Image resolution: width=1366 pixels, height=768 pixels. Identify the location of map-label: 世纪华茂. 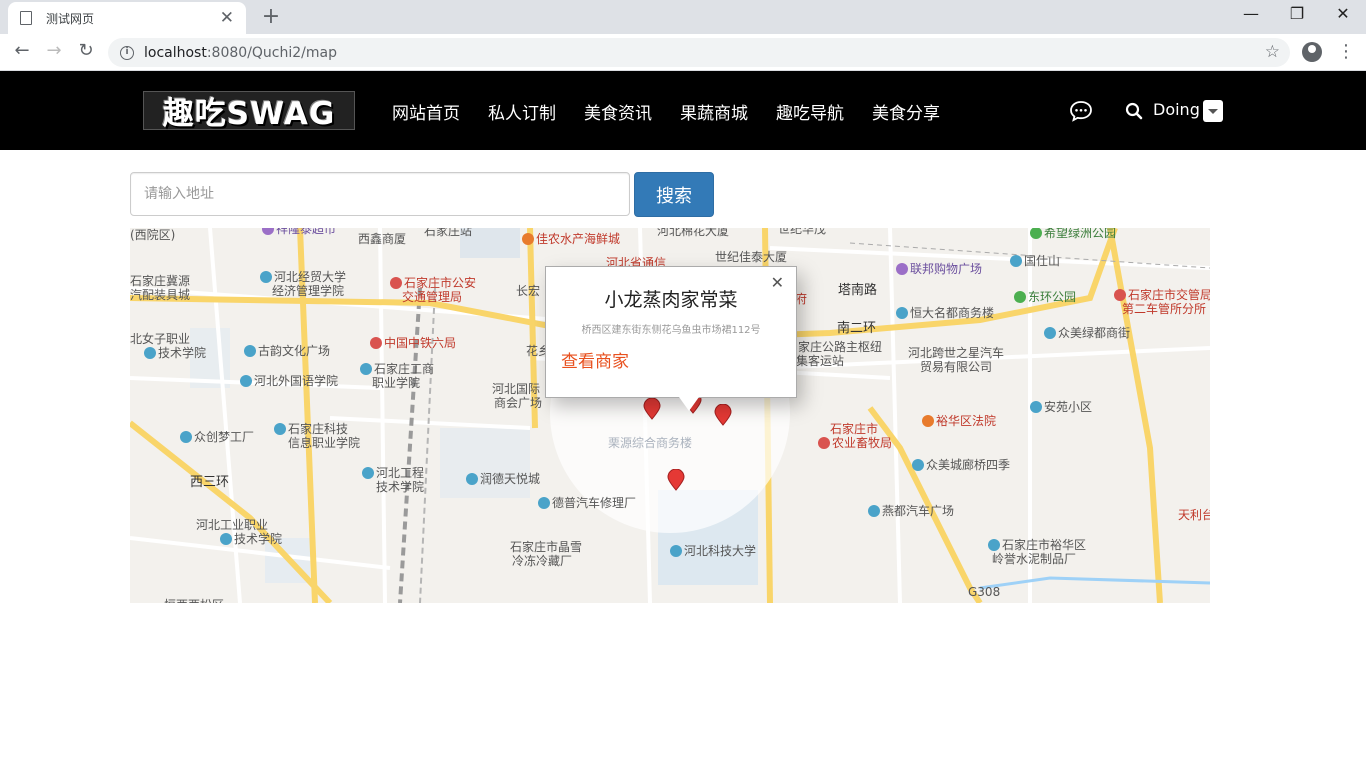
(802, 232).